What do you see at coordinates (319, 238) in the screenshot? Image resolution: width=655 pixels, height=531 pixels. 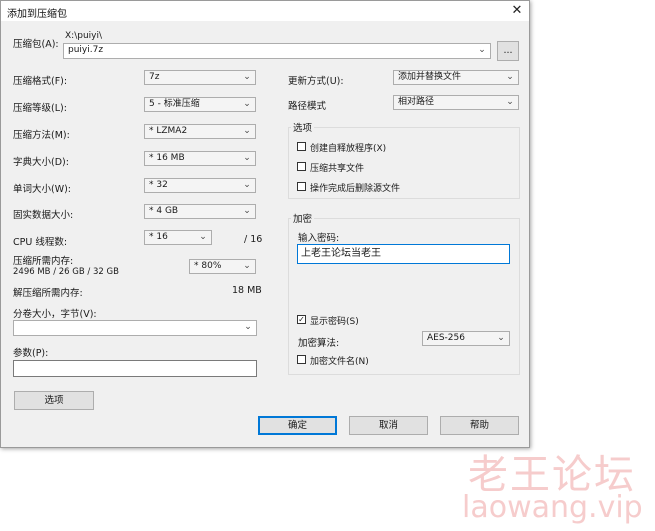 I see `password-label: 输入密码:` at bounding box center [319, 238].